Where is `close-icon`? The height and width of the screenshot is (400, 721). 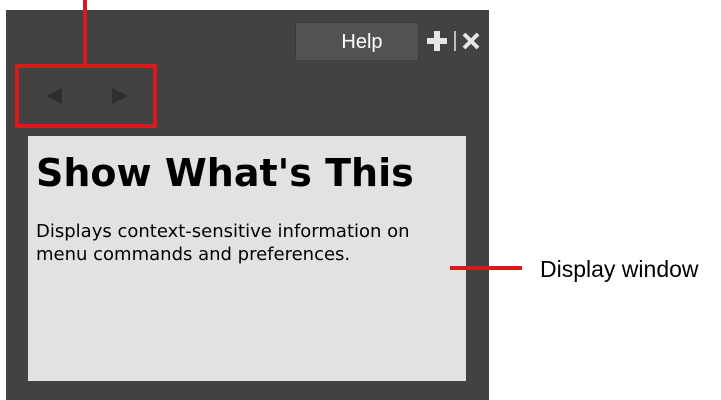 close-icon is located at coordinates (471, 41).